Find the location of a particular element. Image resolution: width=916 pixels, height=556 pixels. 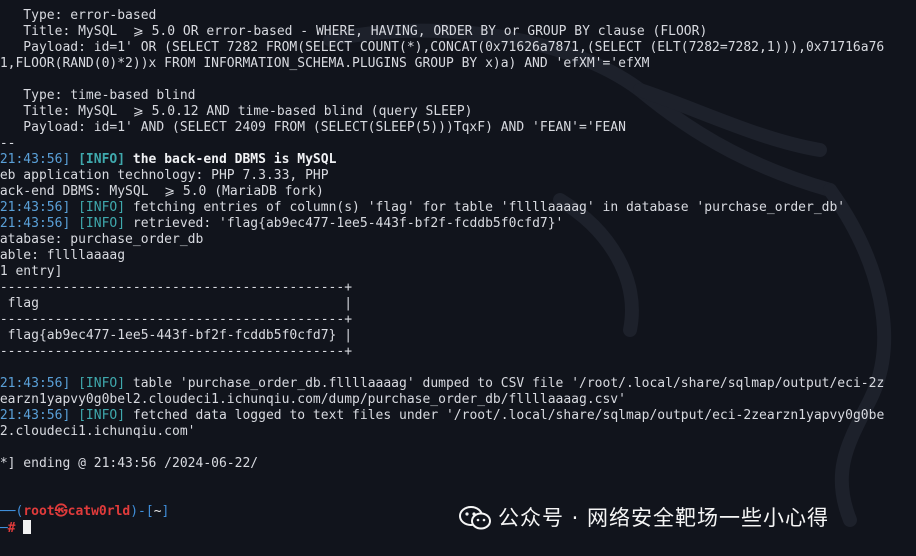

log-line: Database: purchase_order_db is located at coordinates (102, 239).